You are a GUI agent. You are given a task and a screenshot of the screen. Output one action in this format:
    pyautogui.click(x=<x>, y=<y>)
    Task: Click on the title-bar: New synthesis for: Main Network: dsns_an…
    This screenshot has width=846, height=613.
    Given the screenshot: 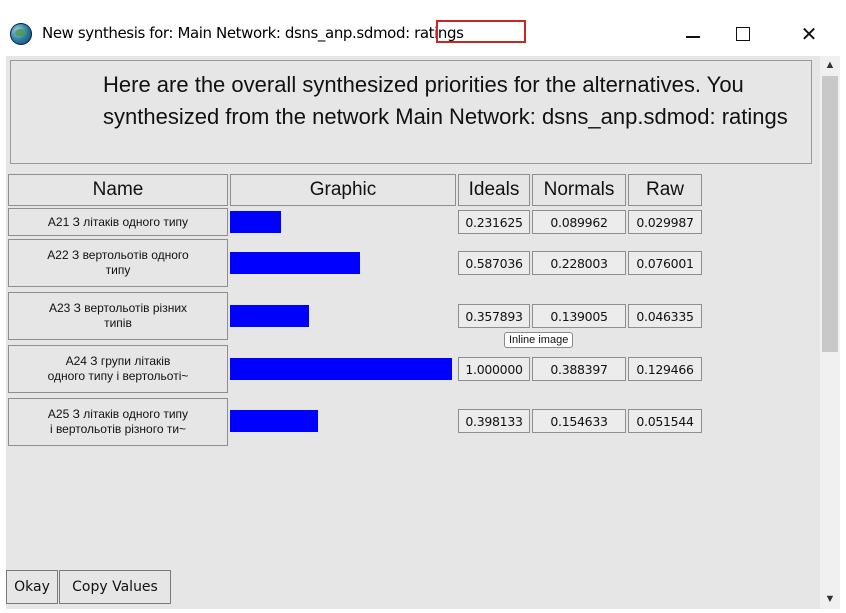 What is the action you would take?
    pyautogui.click(x=423, y=28)
    